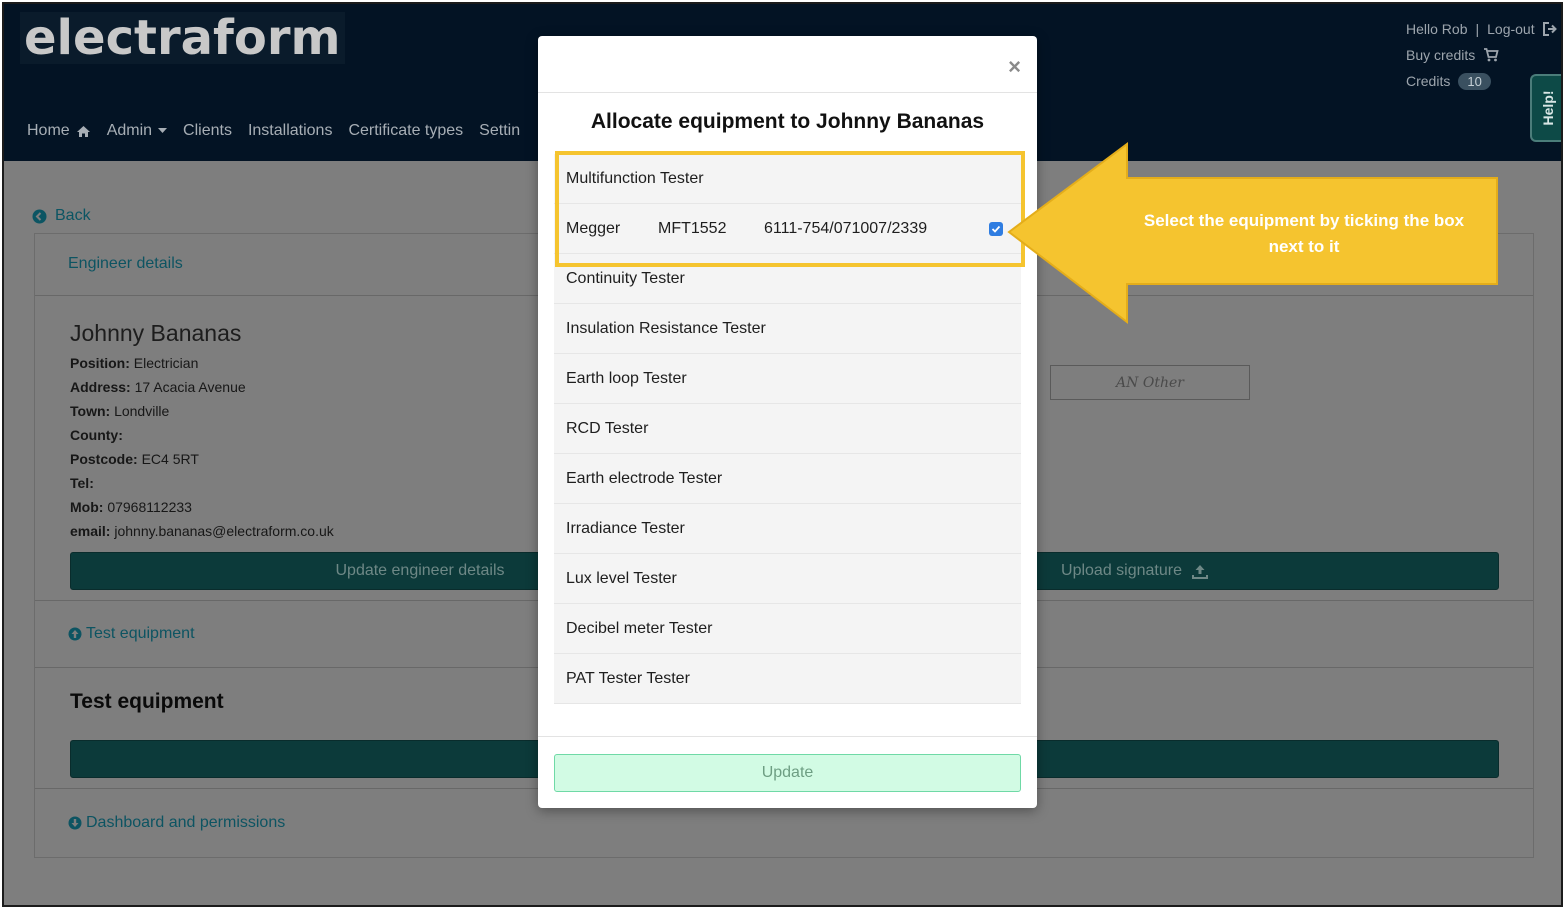  Describe the element at coordinates (1150, 382) in the screenshot. I see `signature-image: AN Other` at that location.